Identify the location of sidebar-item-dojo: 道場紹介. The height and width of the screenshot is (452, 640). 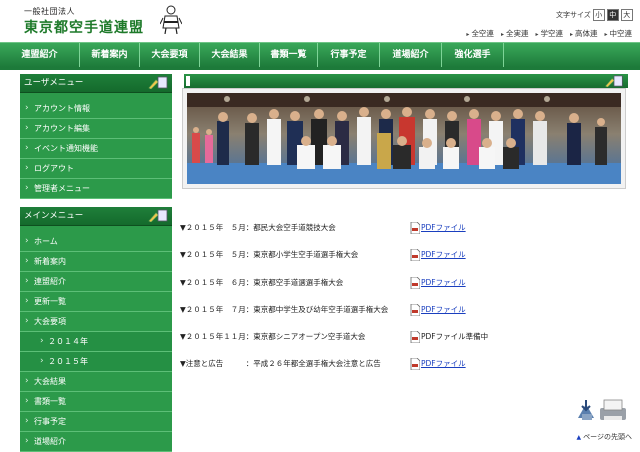
(96, 442).